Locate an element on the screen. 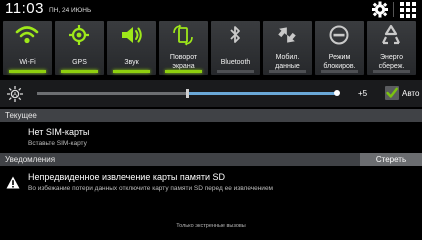 This screenshot has height=240, width=422. notification-subtitle: Вставьте SIM-карту is located at coordinates (57, 143).